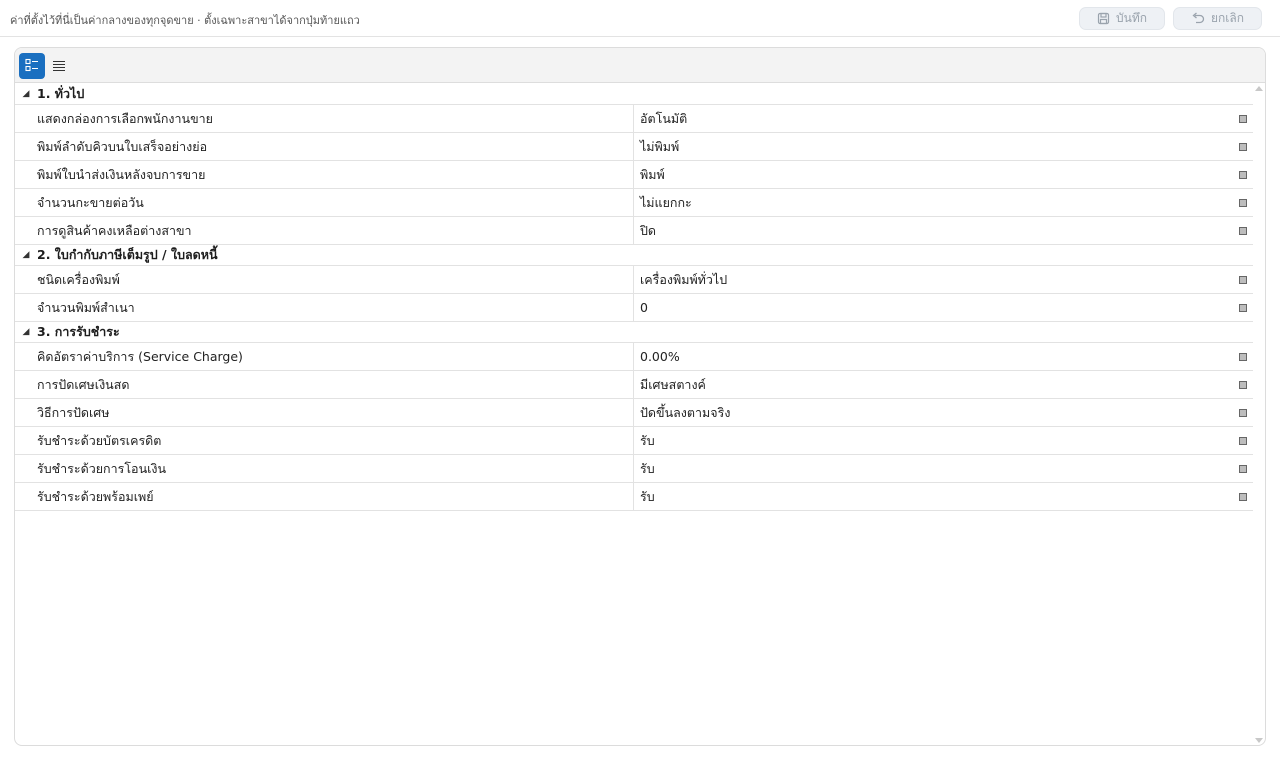  Describe the element at coordinates (943, 356) in the screenshot. I see `property-value: 0.00%` at that location.